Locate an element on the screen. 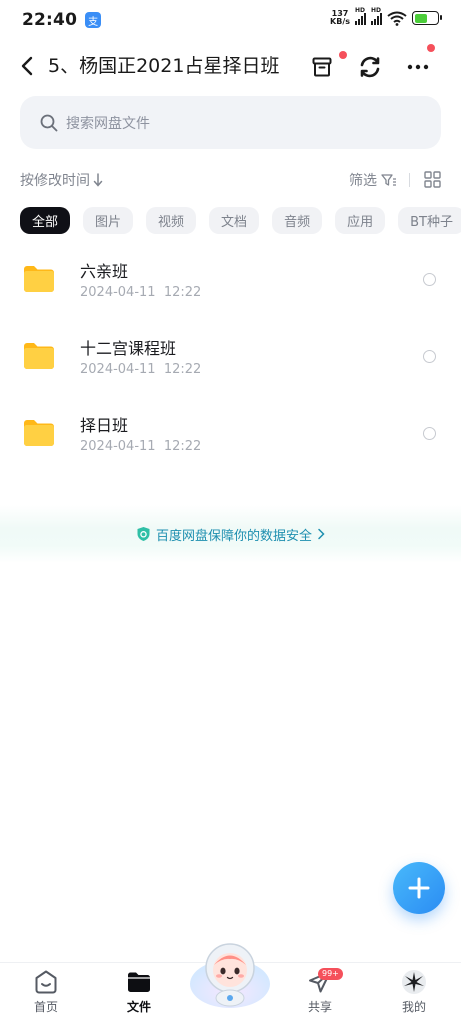 The width and height of the screenshot is (461, 1024). back-arrow-icon is located at coordinates (28, 66).